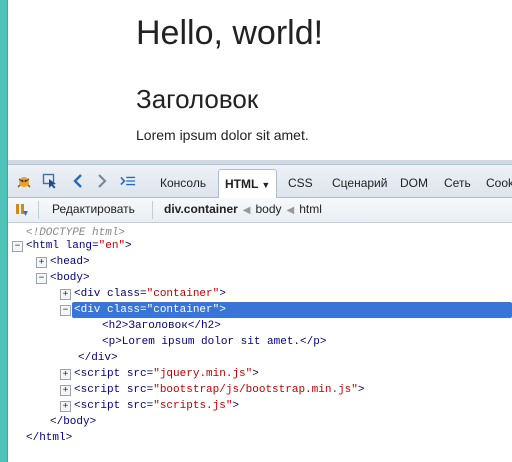  I want to click on tag-text: <p>Lorem ipsum dolor sit amet.</p>, so click(214, 342).